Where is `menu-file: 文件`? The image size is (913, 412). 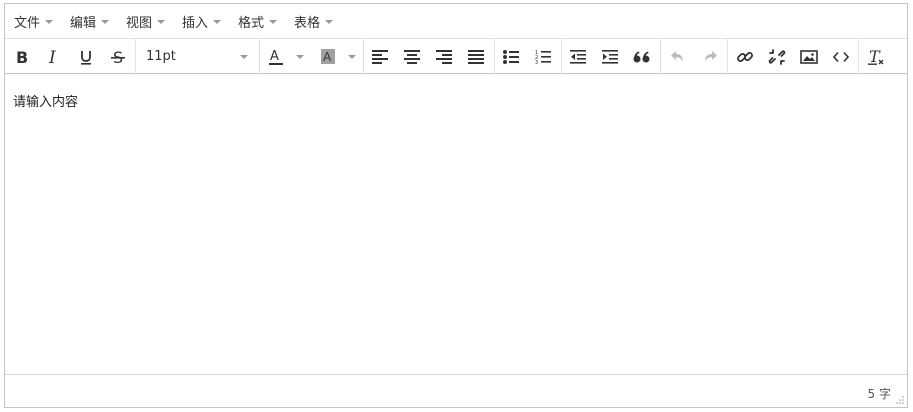
menu-file: 文件 is located at coordinates (34, 21).